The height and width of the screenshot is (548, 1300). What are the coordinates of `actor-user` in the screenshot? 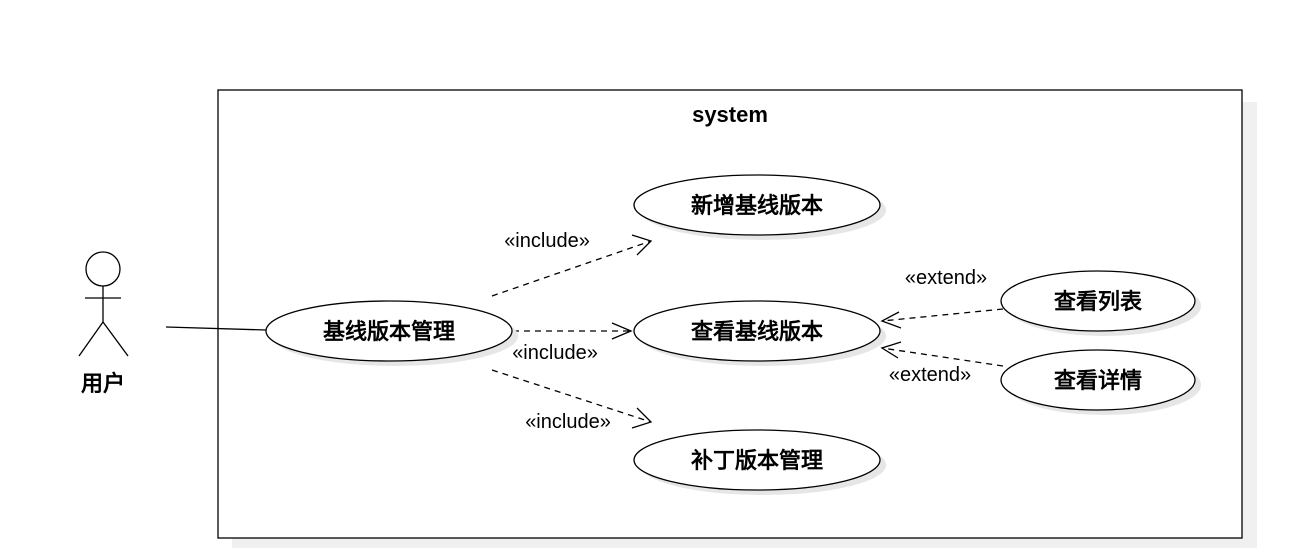 It's located at (103, 304).